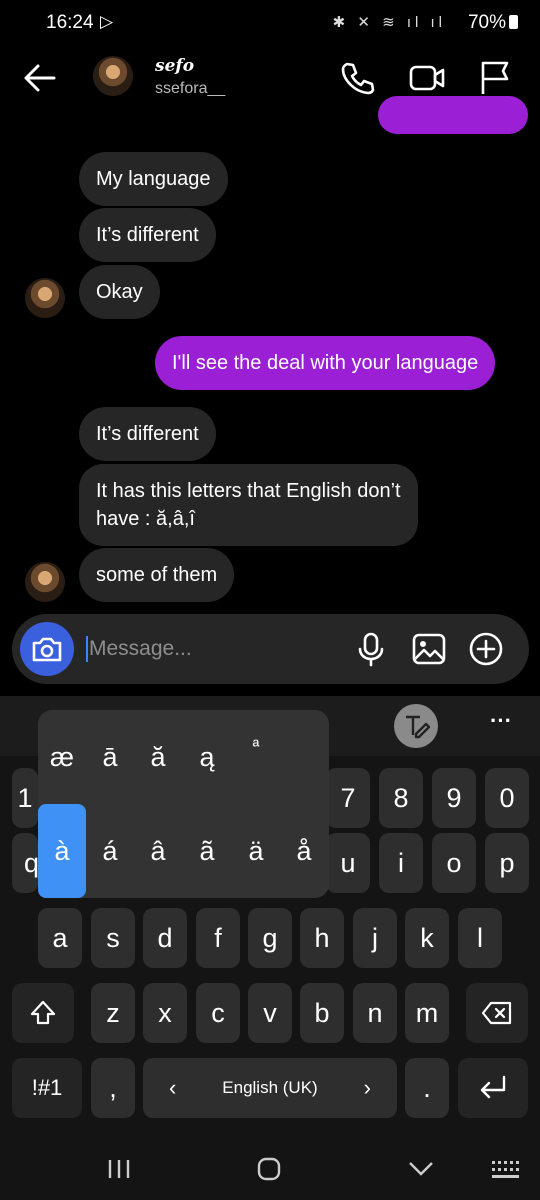 This screenshot has width=540, height=1200. What do you see at coordinates (371, 649) in the screenshot?
I see `microphone-icon` at bounding box center [371, 649].